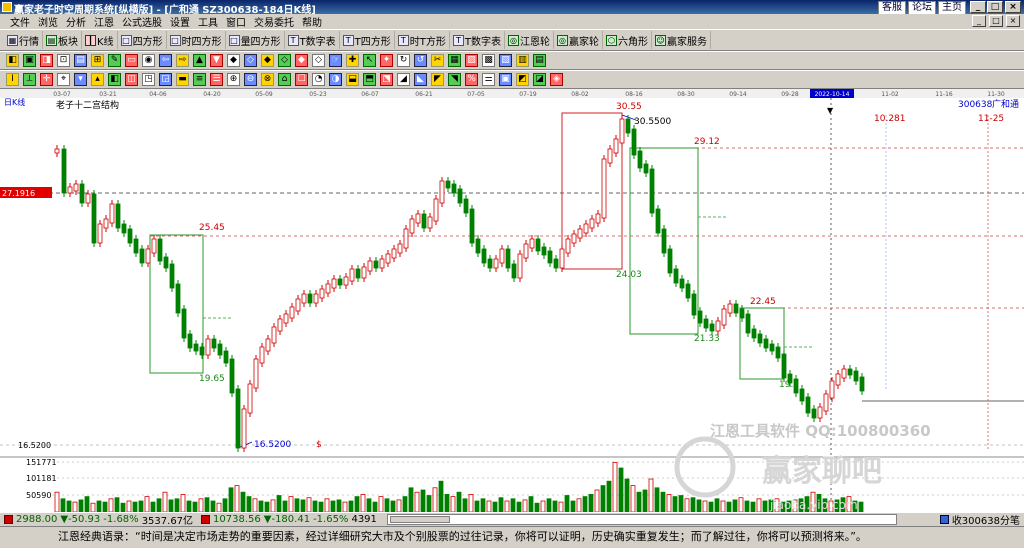  Describe the element at coordinates (488, 79) in the screenshot. I see `indicator-tool-28-icon: ⚌` at that location.